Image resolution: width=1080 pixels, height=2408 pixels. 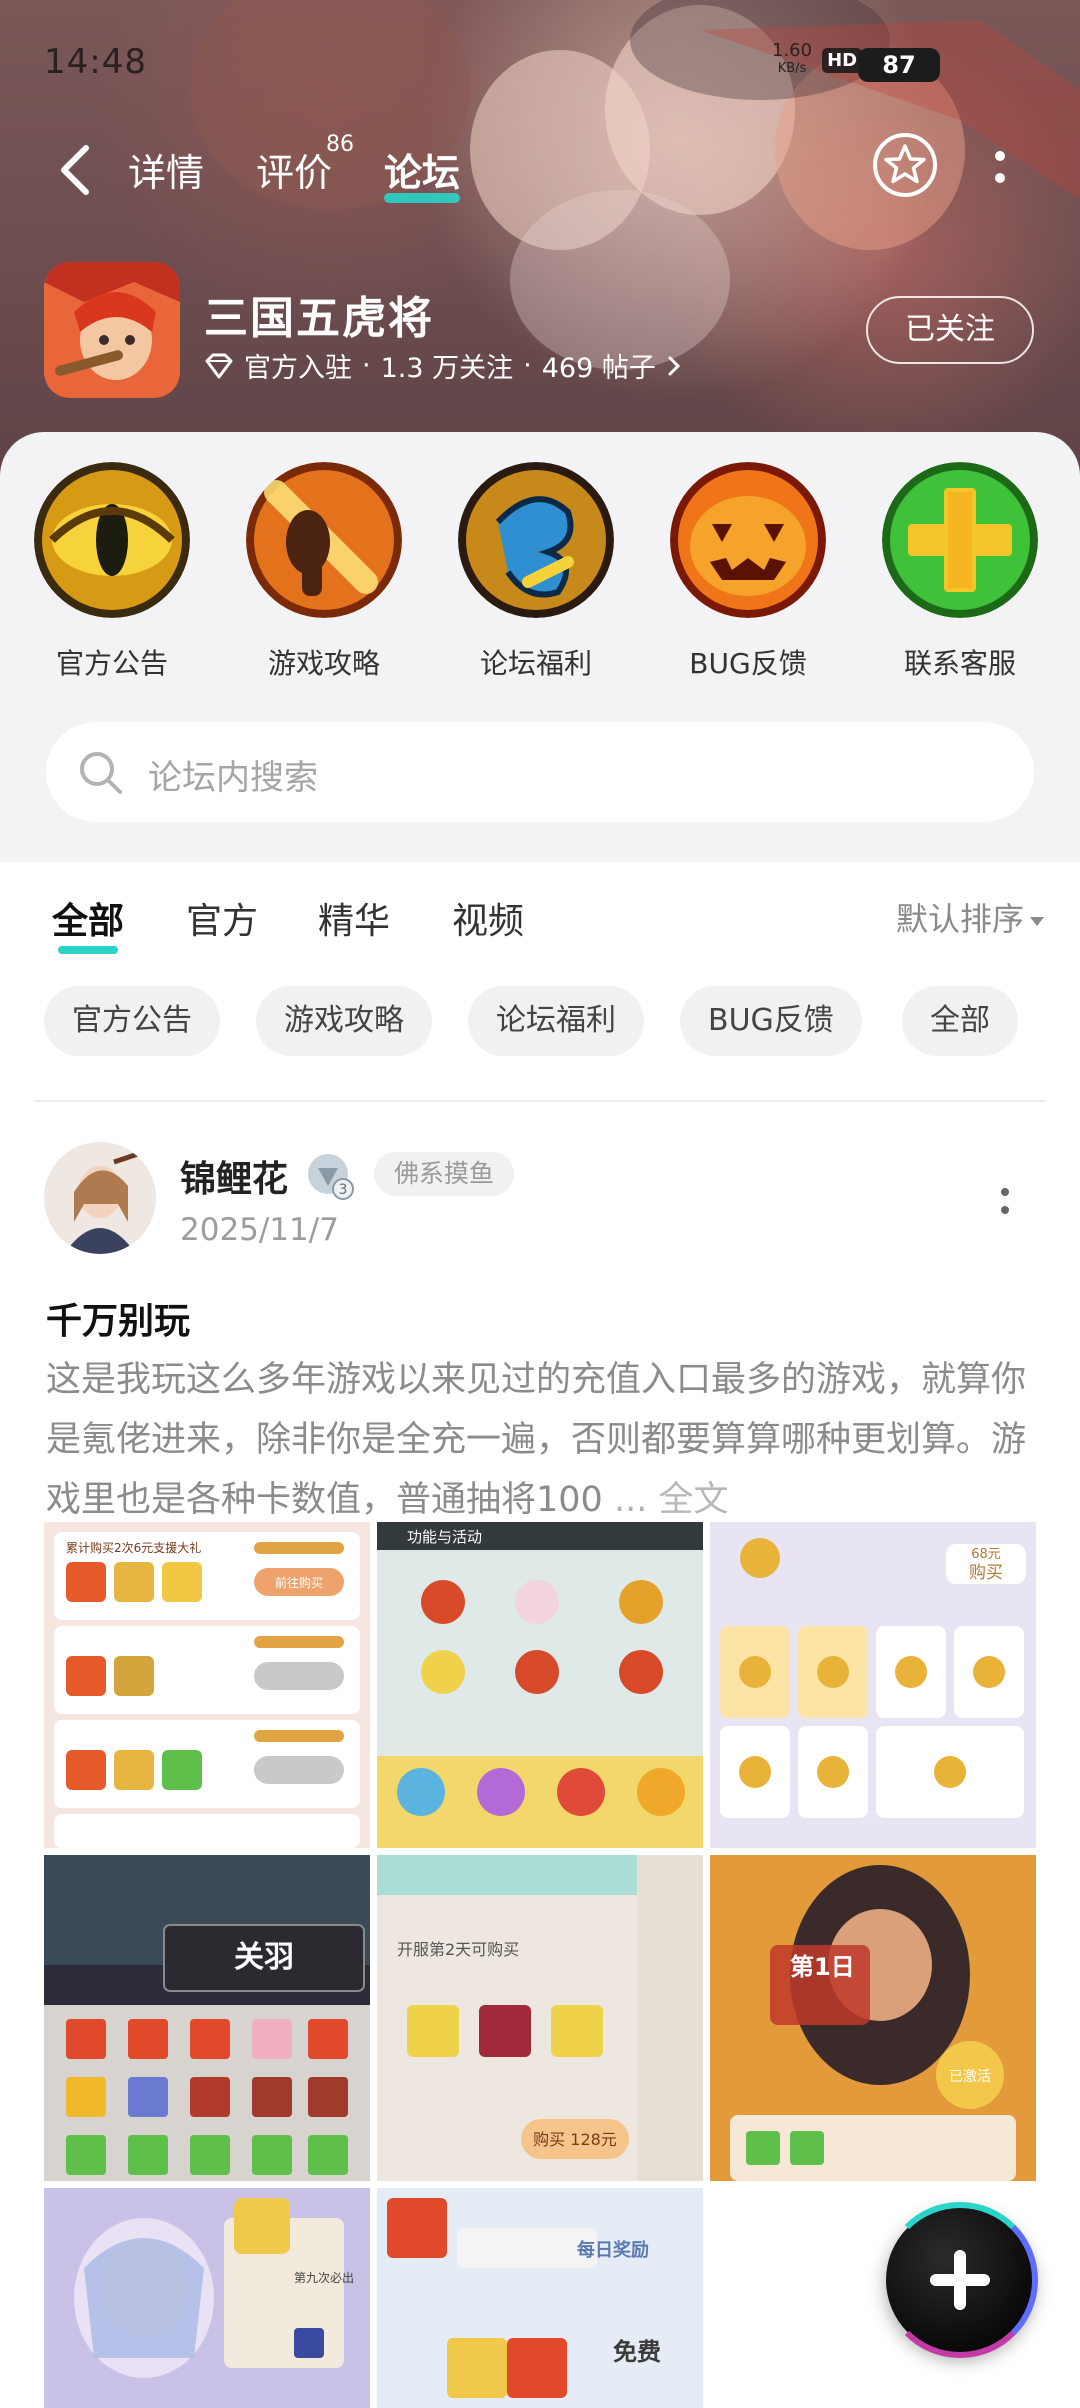 What do you see at coordinates (842, 60) in the screenshot?
I see `hd-icon: HD` at bounding box center [842, 60].